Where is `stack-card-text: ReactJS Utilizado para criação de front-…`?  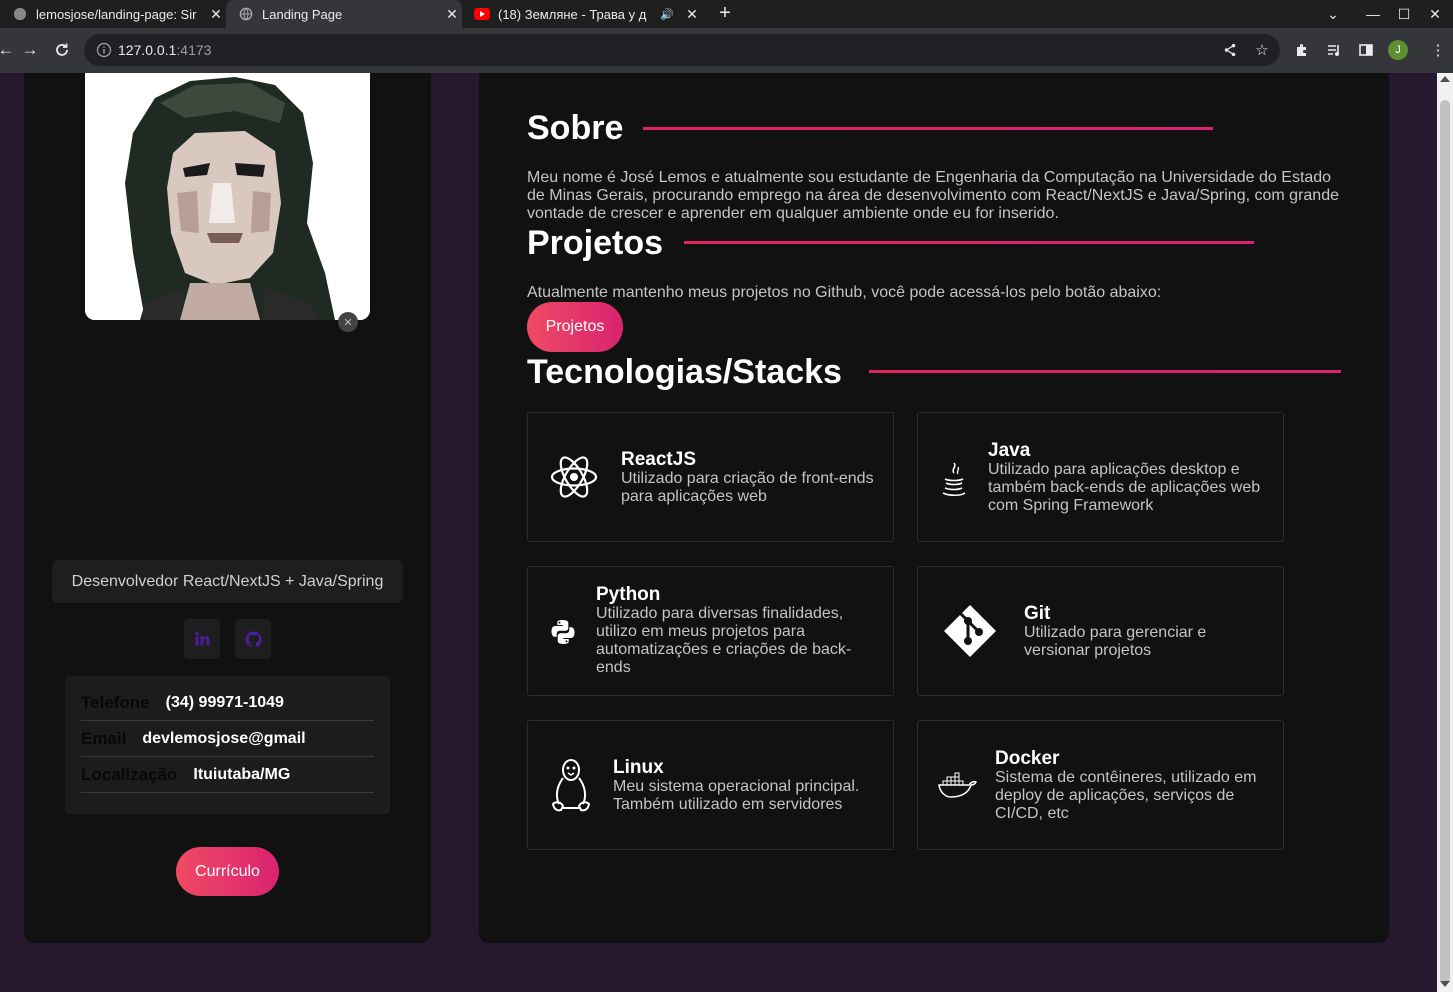 stack-card-text: ReactJS Utilizado para criação de front-… is located at coordinates (751, 478).